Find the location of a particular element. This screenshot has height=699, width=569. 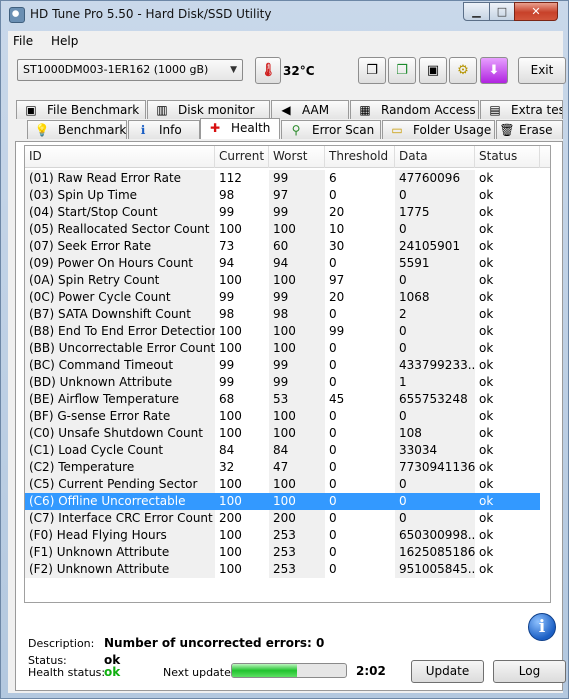

column-header-threshold: Threshold is located at coordinates (360, 157).